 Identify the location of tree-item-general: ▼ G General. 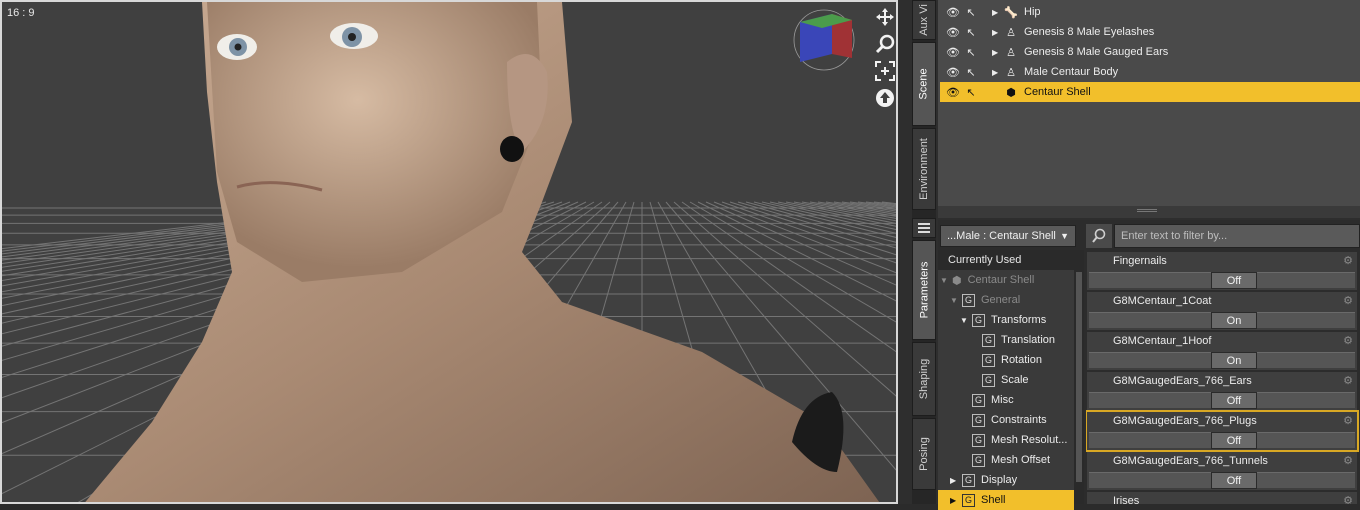
(1006, 300).